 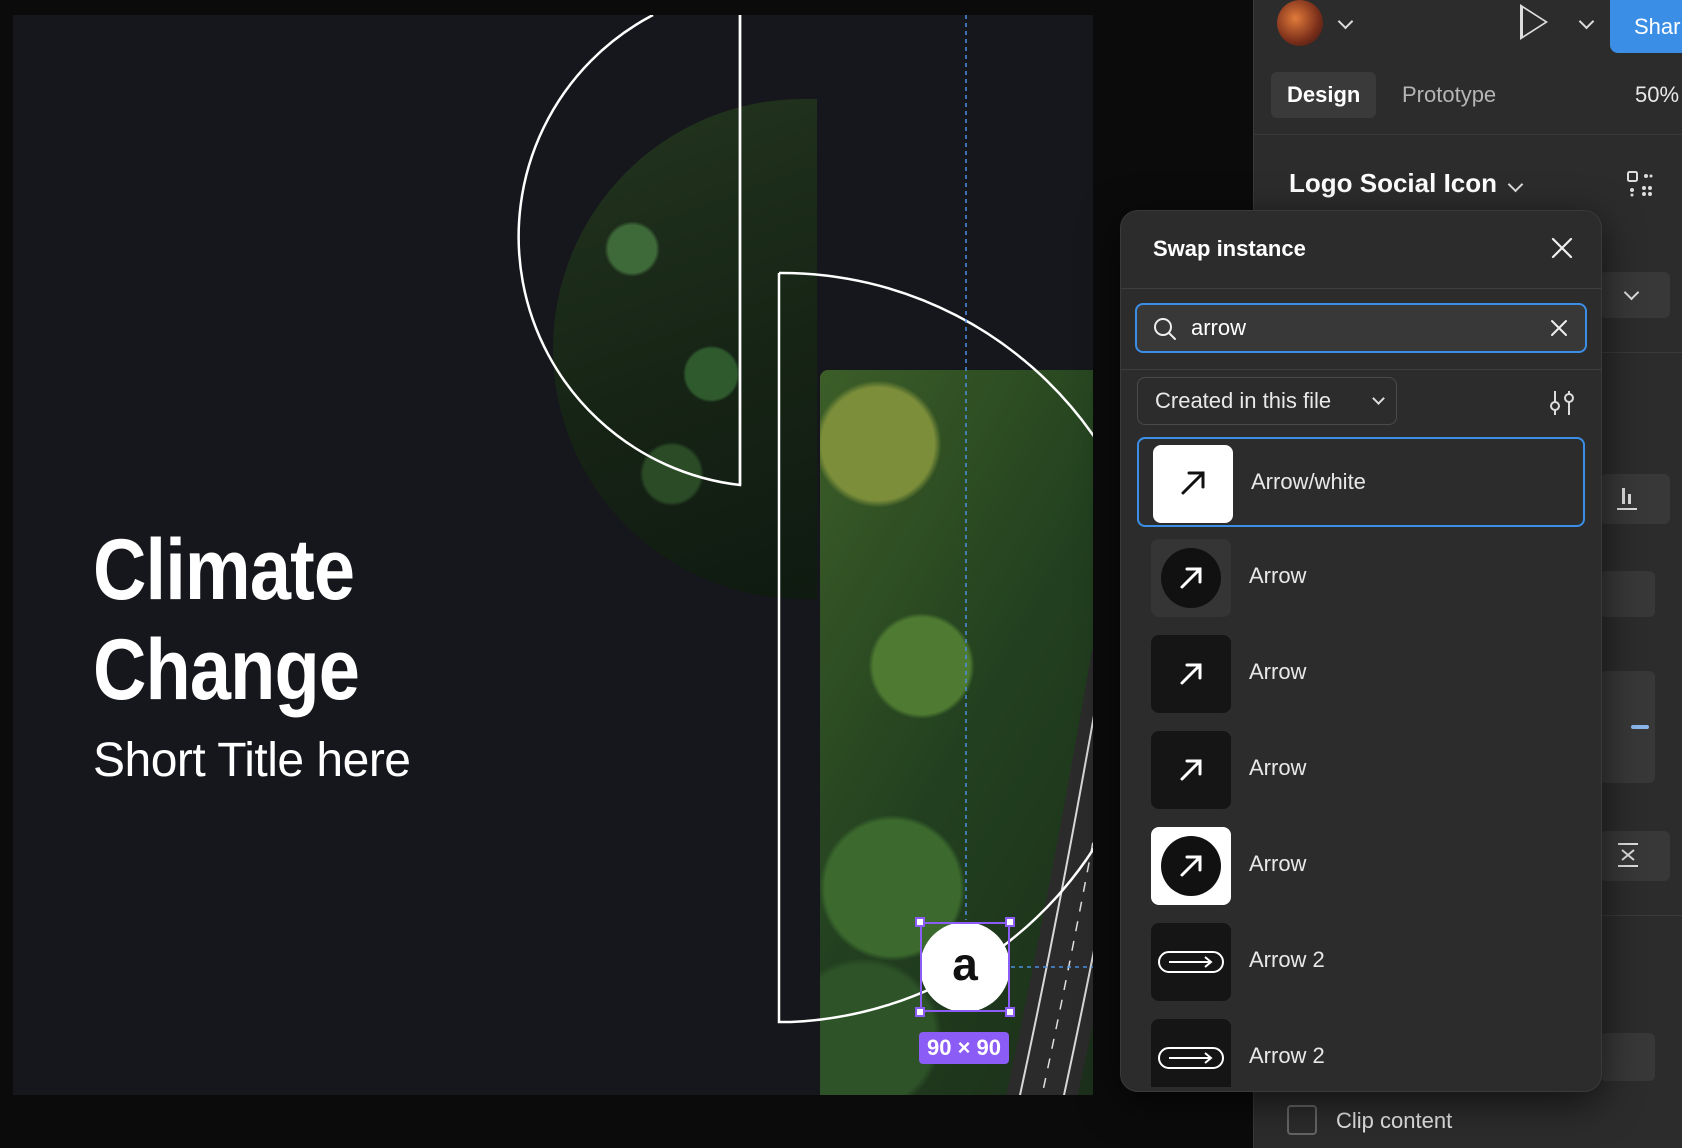 I want to click on search-field, so click(x=1361, y=328).